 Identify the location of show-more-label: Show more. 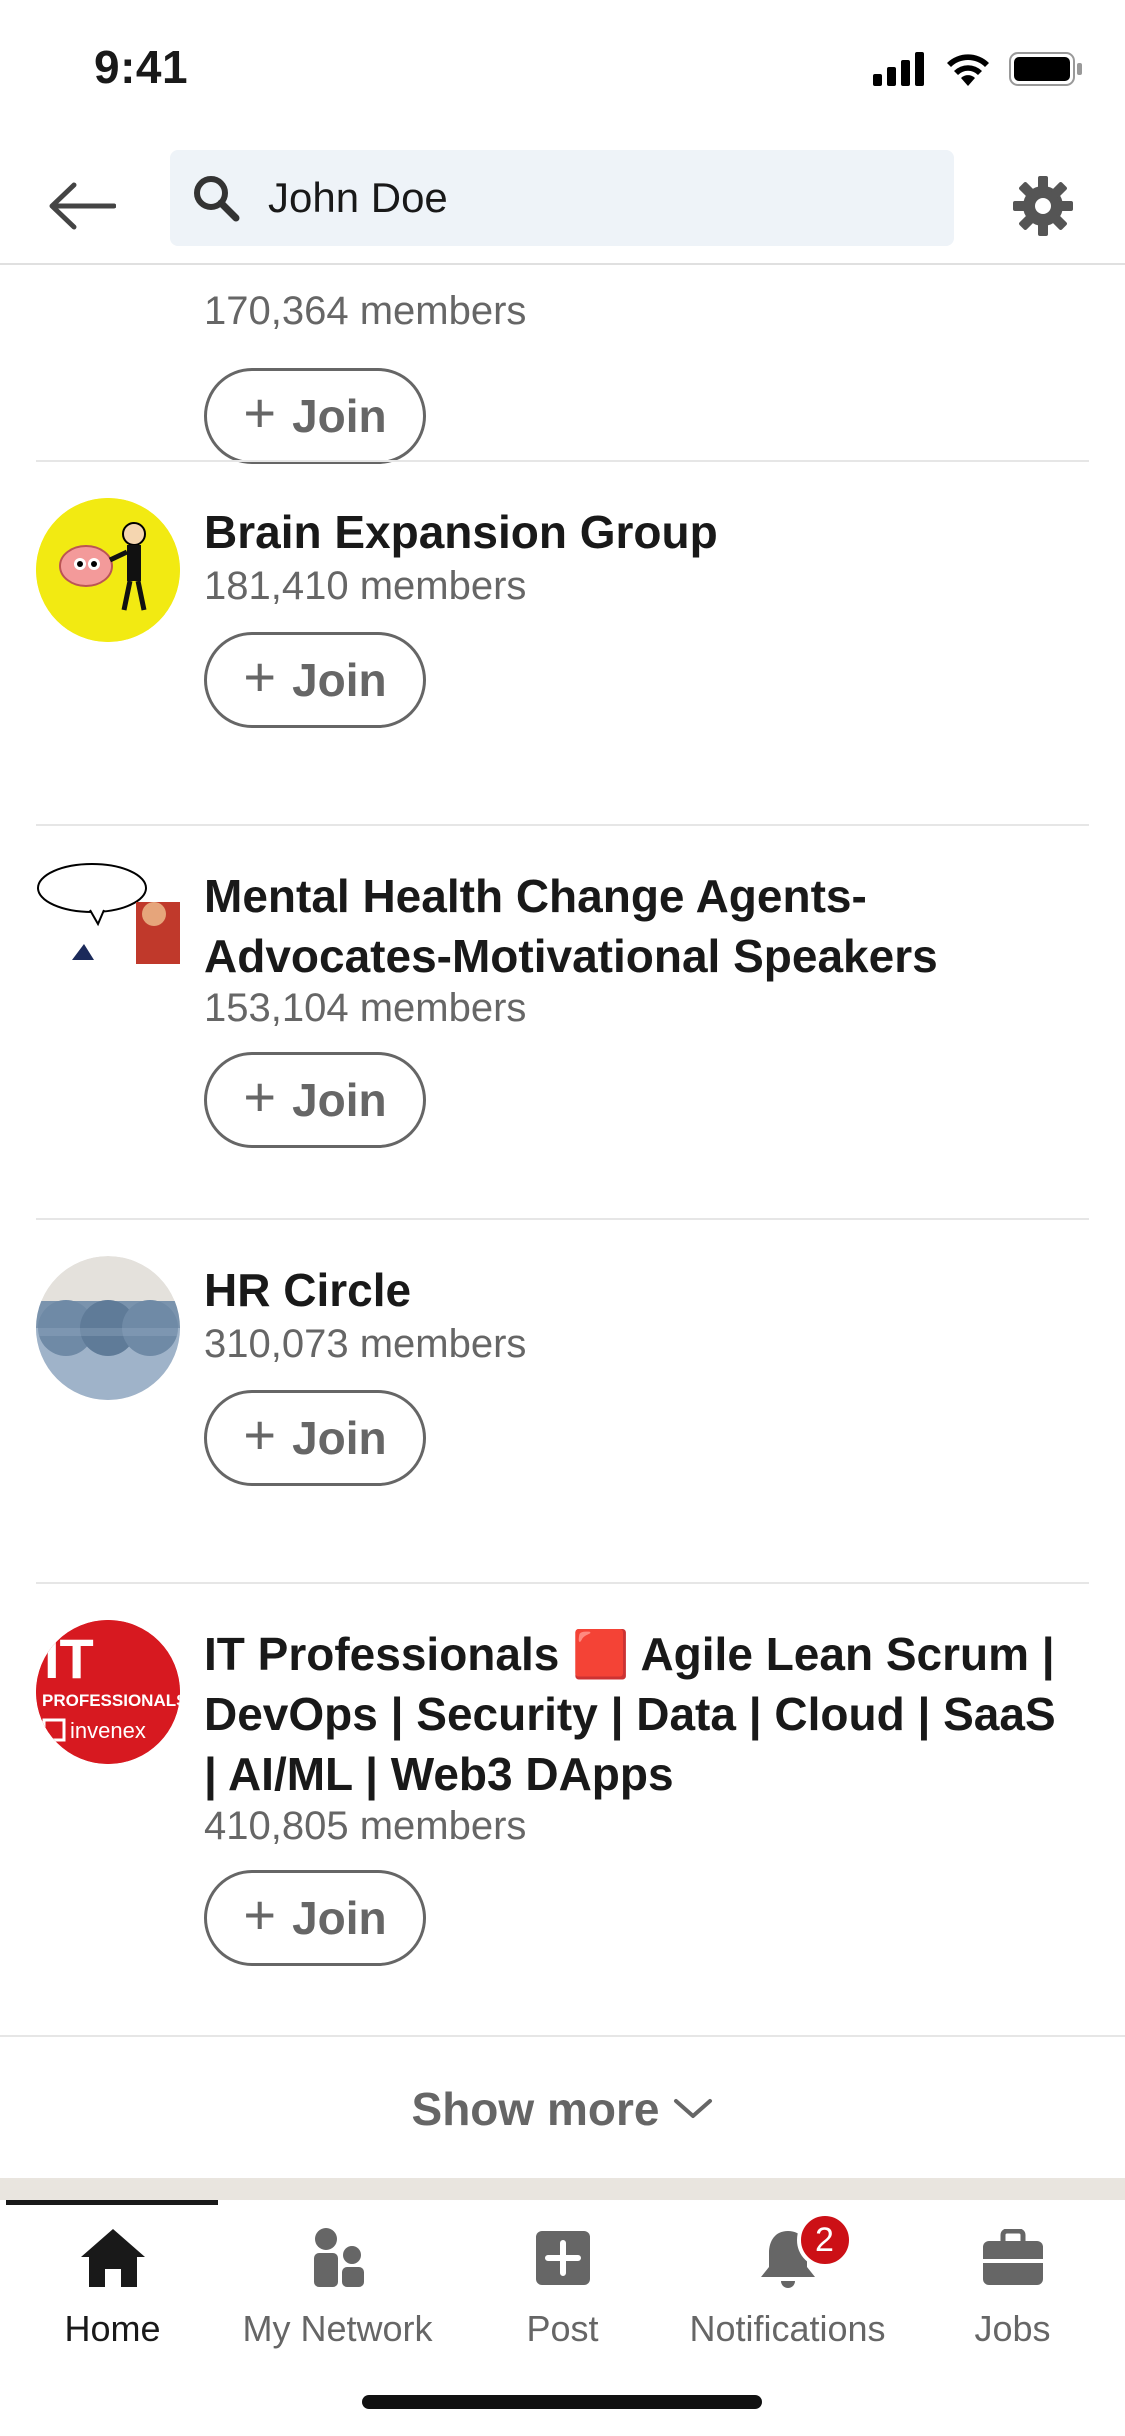
(535, 2108).